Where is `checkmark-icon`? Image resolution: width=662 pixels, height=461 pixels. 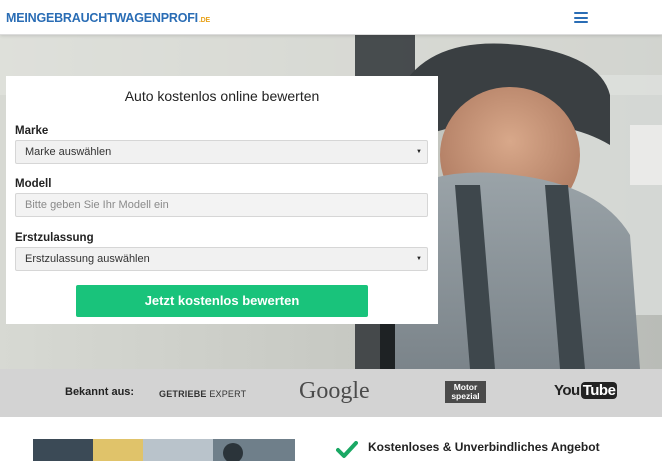 checkmark-icon is located at coordinates (347, 449).